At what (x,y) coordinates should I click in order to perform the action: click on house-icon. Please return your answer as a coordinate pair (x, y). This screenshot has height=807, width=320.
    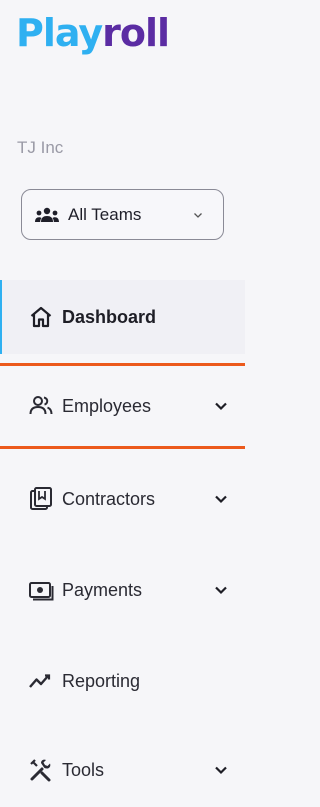
    Looking at the image, I should click on (41, 317).